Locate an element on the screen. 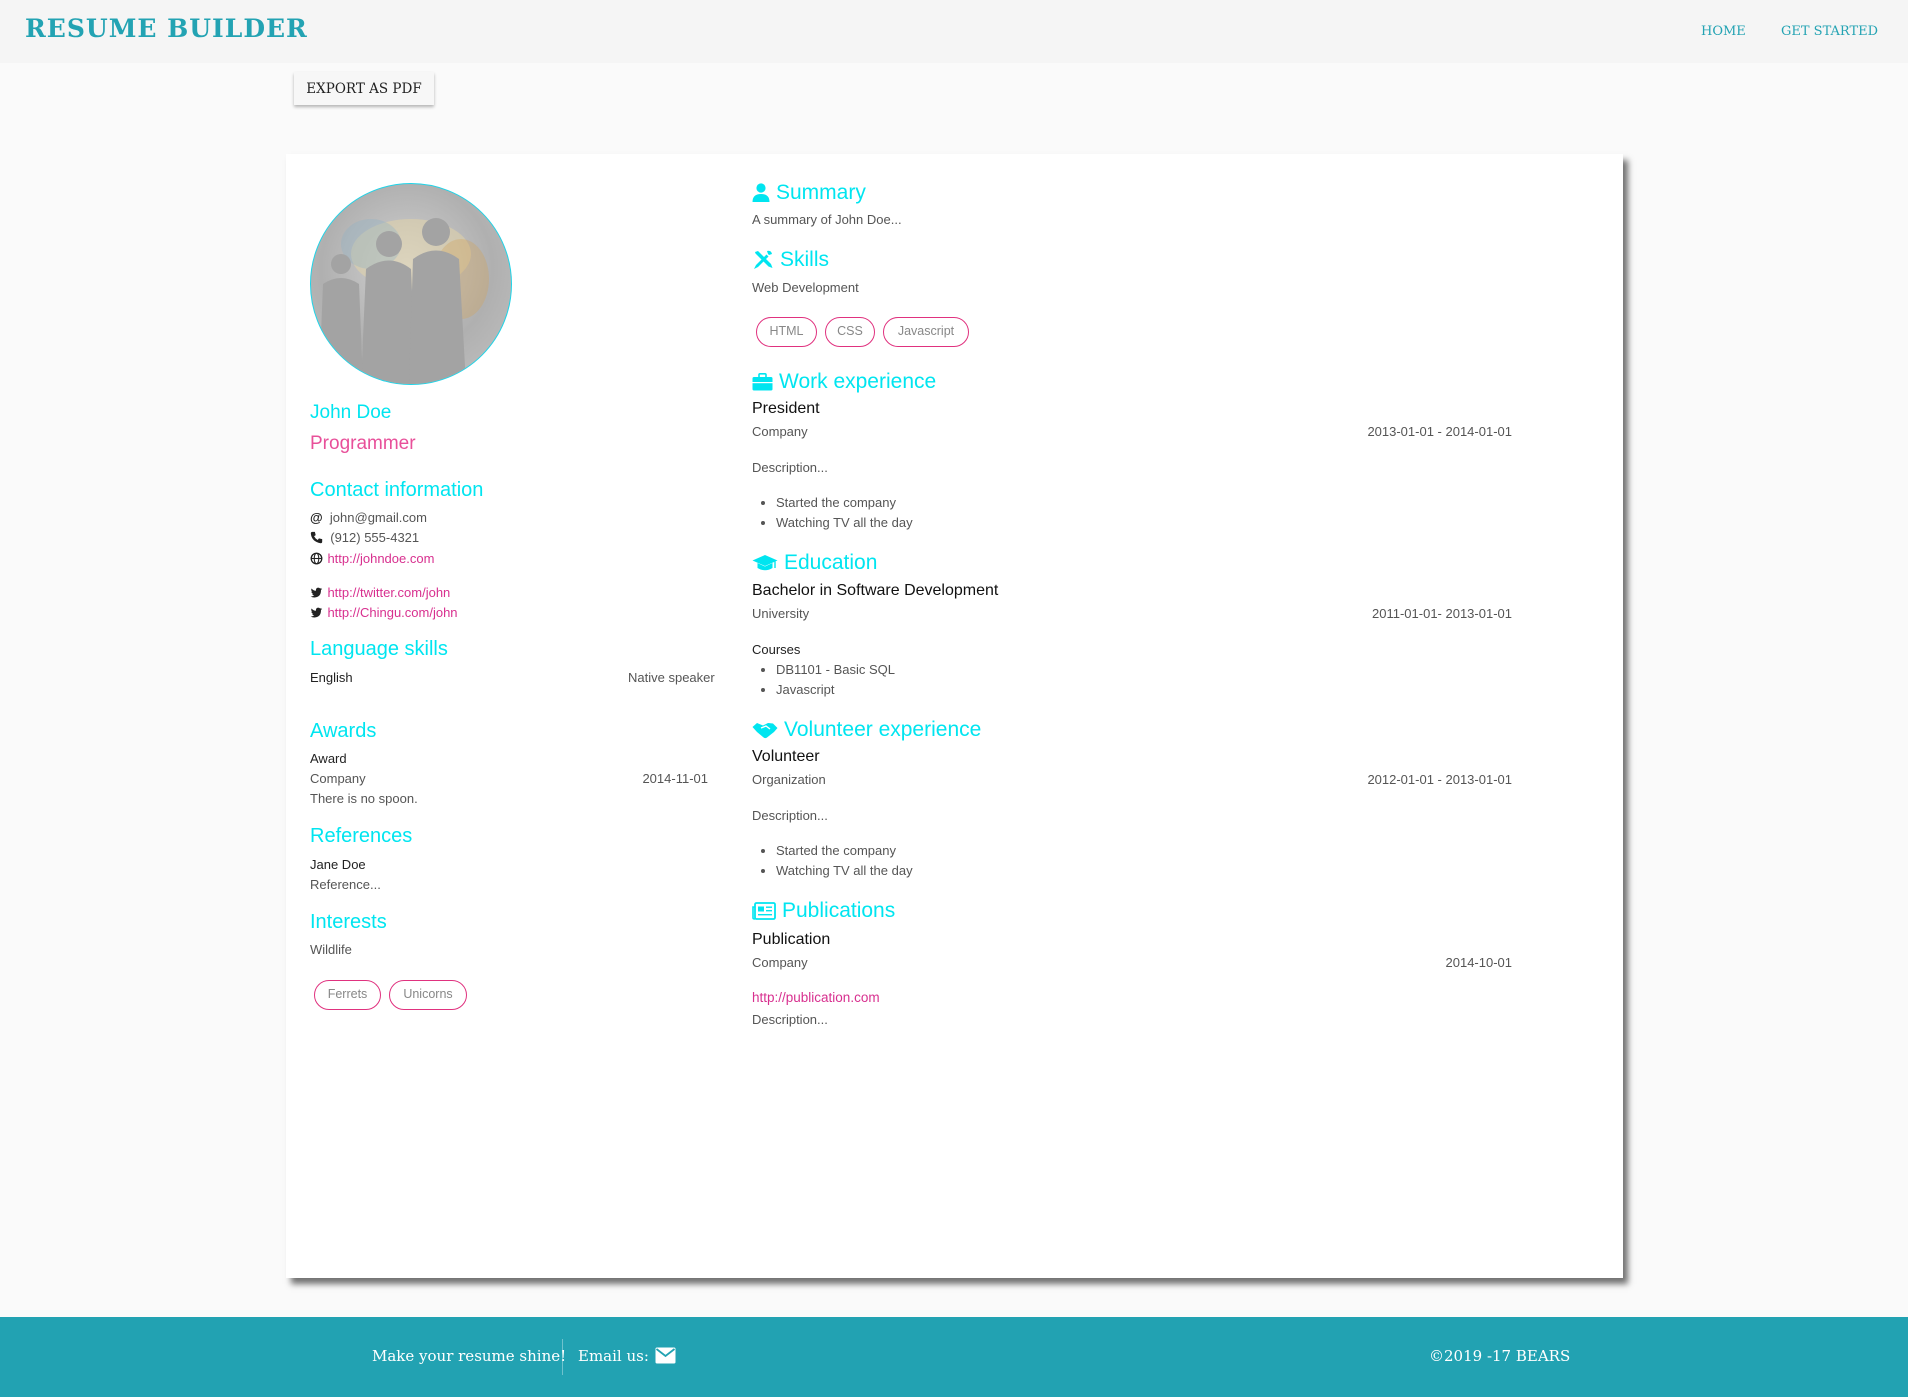 The height and width of the screenshot is (1397, 1908). skill-chip-html: HTML is located at coordinates (786, 332).